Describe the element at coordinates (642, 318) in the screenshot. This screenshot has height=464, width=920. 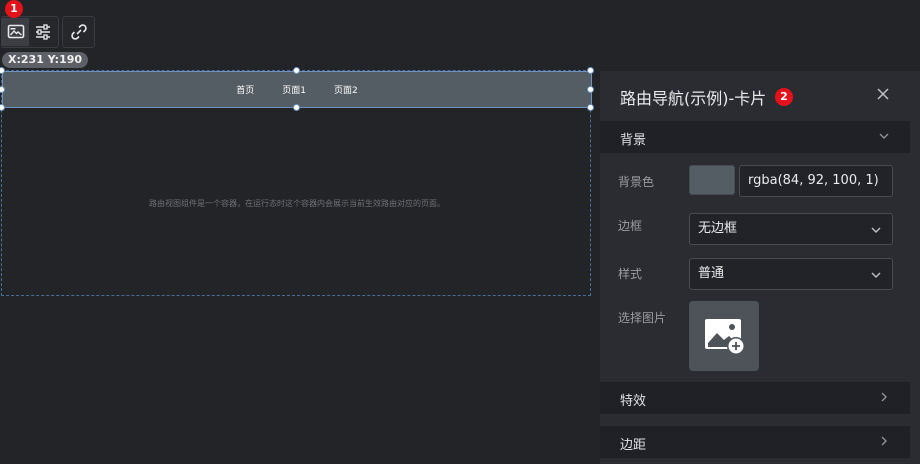
I see `image-label: 选择图片` at that location.